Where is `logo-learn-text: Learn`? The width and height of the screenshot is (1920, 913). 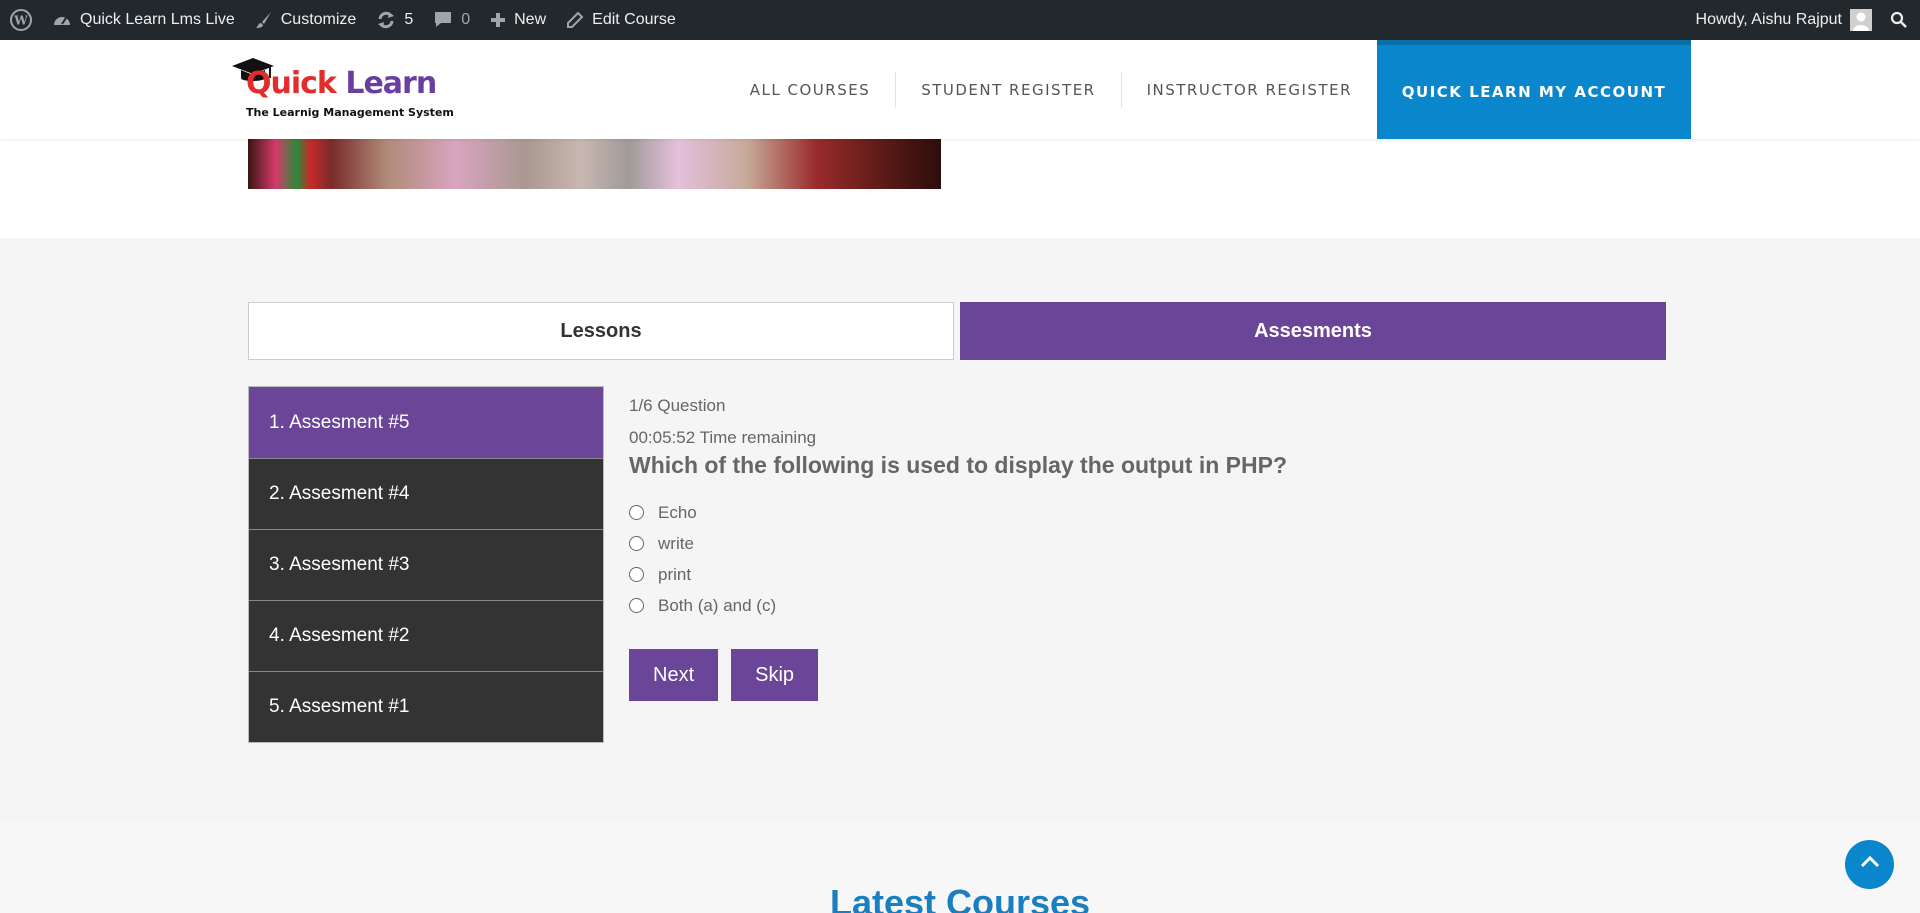 logo-learn-text: Learn is located at coordinates (391, 83).